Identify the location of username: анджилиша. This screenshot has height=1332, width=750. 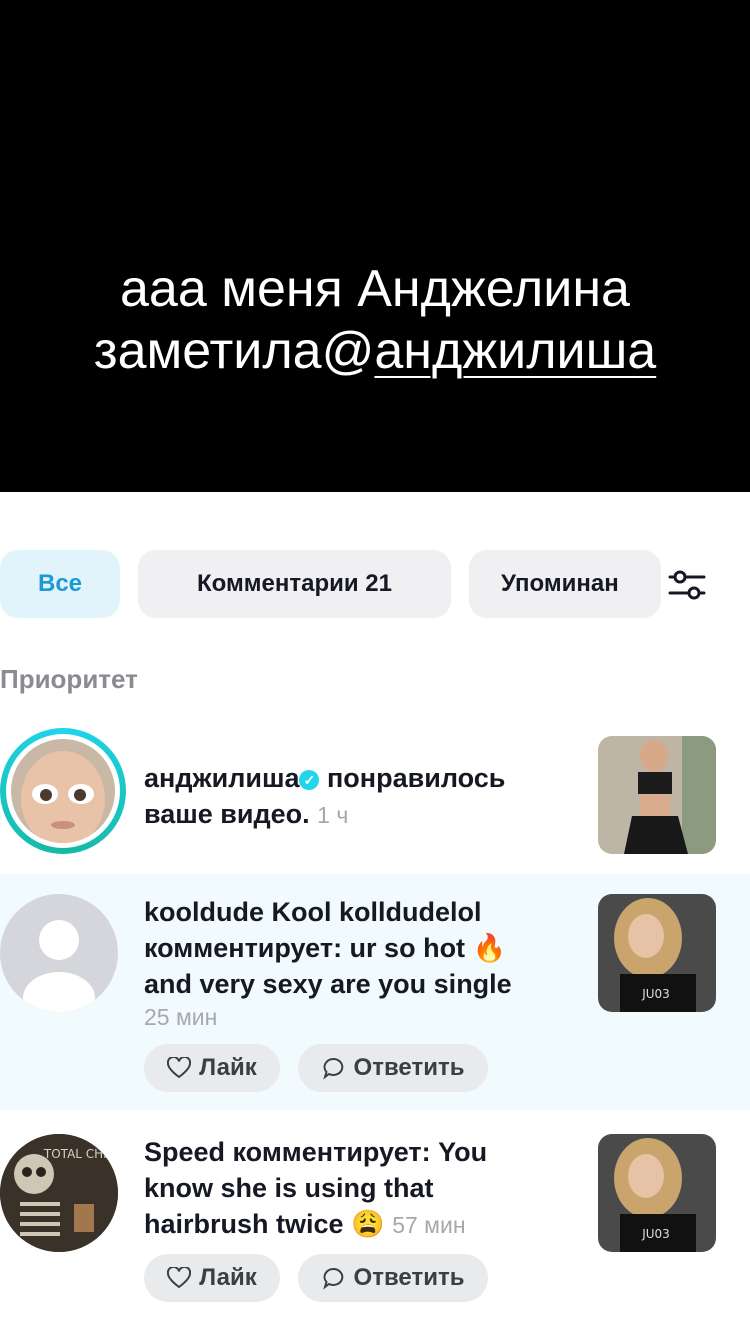
(221, 778).